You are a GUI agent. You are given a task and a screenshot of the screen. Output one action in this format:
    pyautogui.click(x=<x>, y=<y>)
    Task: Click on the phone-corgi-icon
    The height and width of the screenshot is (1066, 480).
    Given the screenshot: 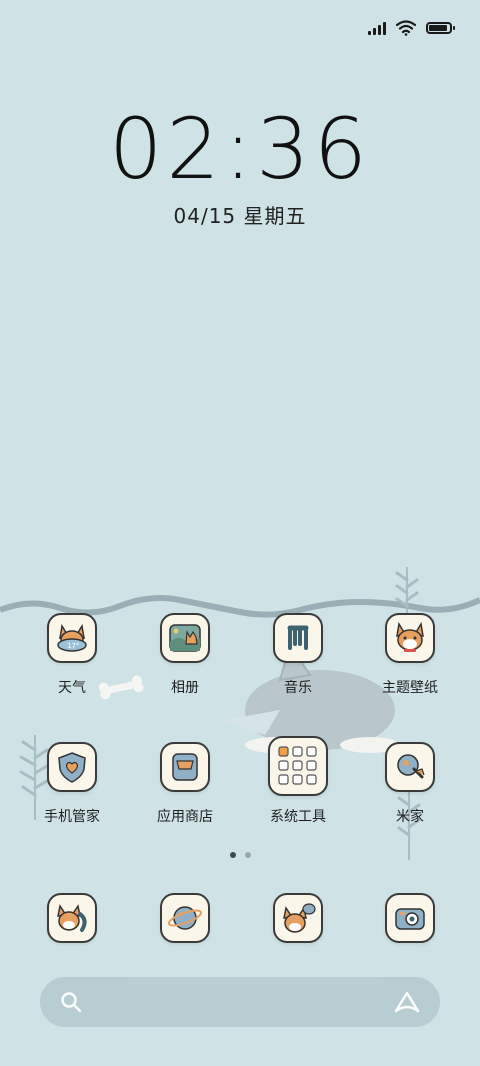 What is the action you would take?
    pyautogui.click(x=72, y=918)
    